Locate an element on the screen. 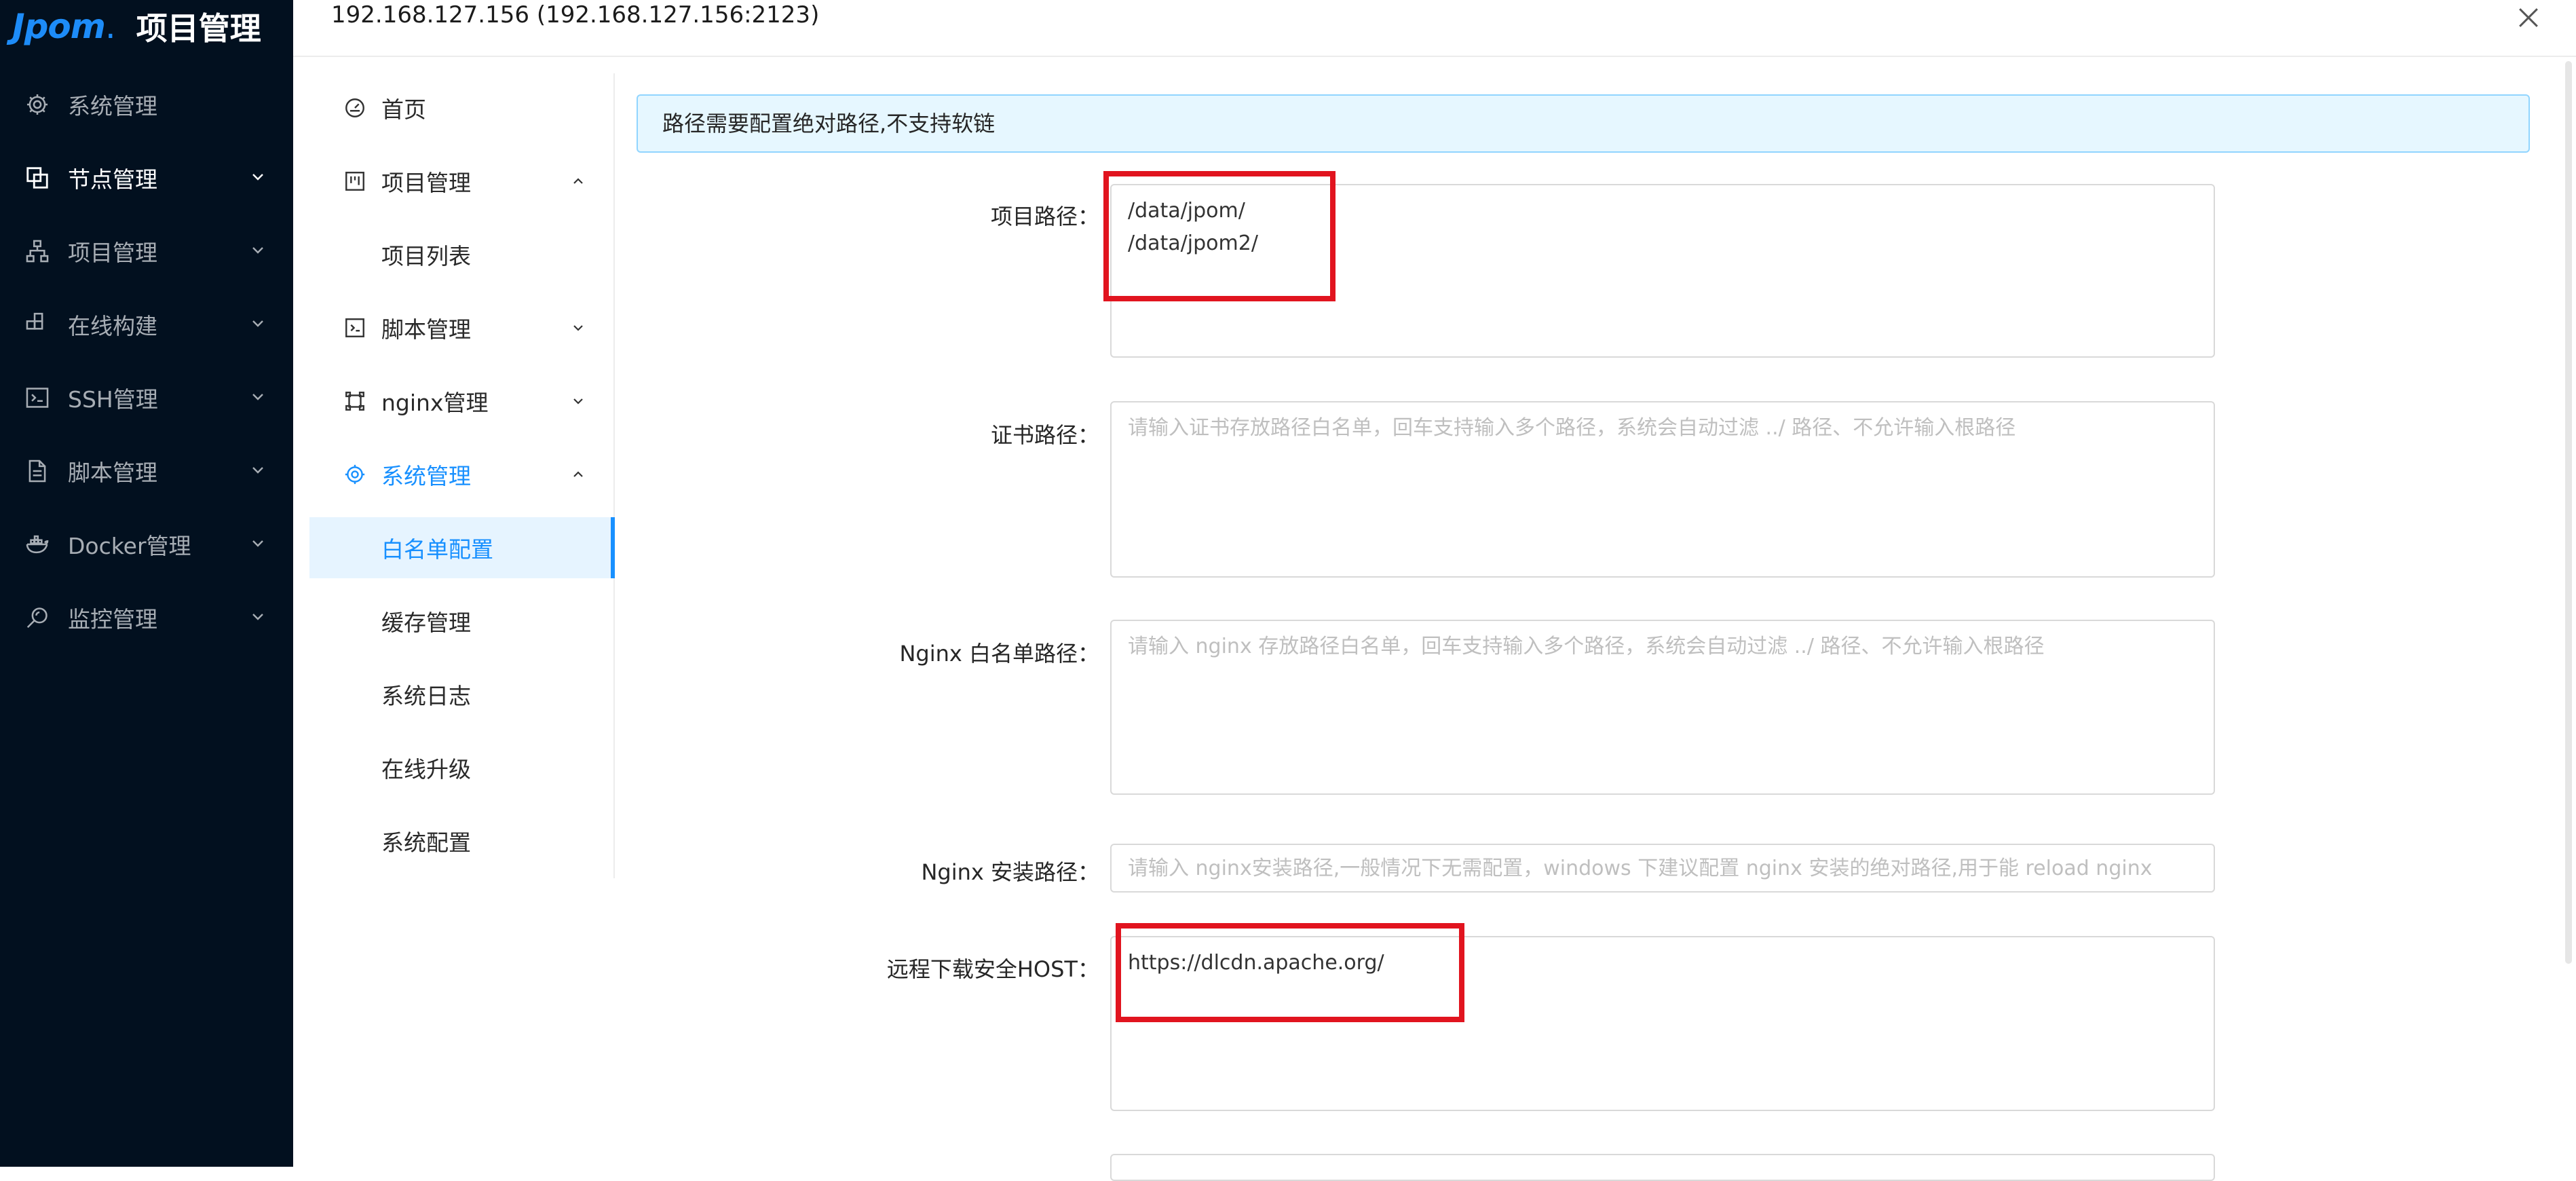 This screenshot has width=2576, height=1181. cert-path-textarea is located at coordinates (1662, 490).